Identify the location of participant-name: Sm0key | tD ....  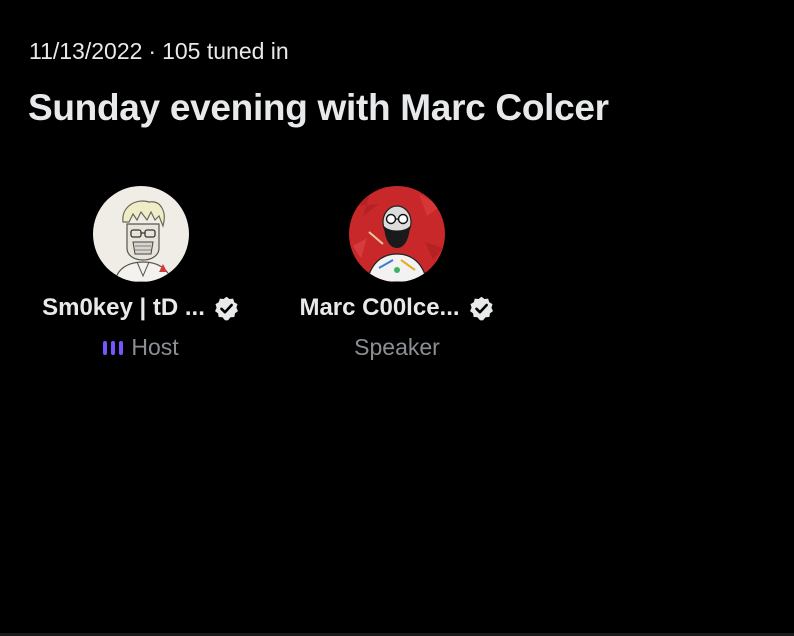
(123, 308).